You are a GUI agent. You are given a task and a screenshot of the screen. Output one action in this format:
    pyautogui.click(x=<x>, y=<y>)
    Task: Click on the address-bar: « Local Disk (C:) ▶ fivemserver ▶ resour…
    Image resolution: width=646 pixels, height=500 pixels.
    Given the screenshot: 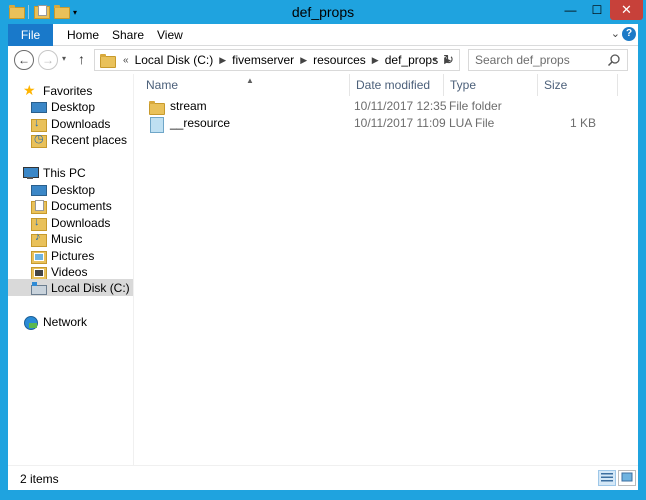 What is the action you would take?
    pyautogui.click(x=277, y=60)
    